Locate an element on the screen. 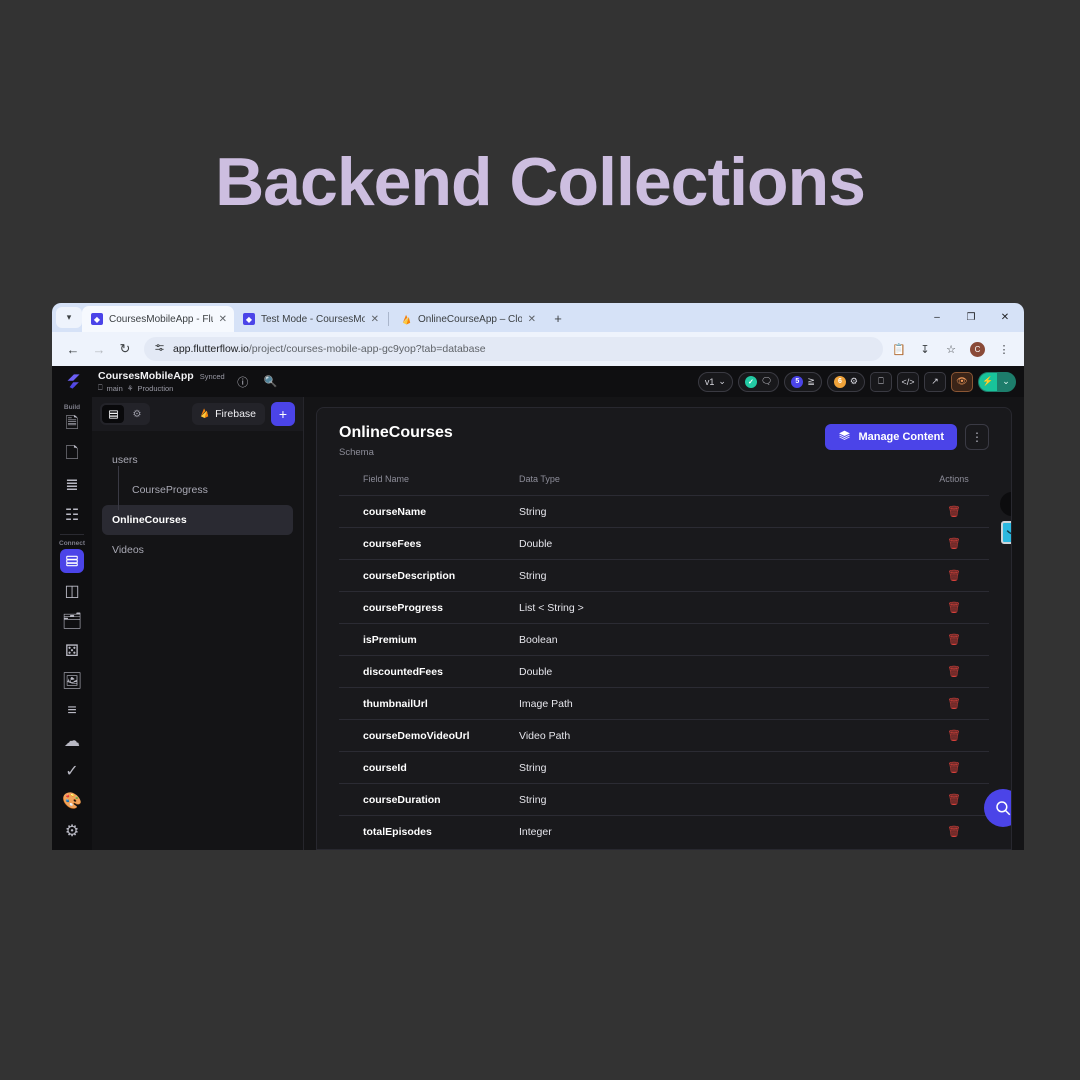  table-row: courseProgress List < String > 🗑 is located at coordinates (664, 607).